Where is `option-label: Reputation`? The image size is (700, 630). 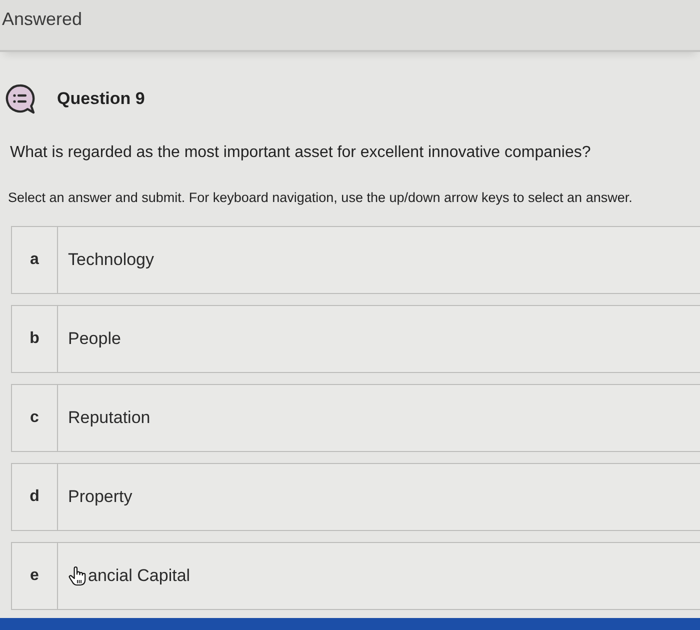
option-label: Reputation is located at coordinates (109, 418).